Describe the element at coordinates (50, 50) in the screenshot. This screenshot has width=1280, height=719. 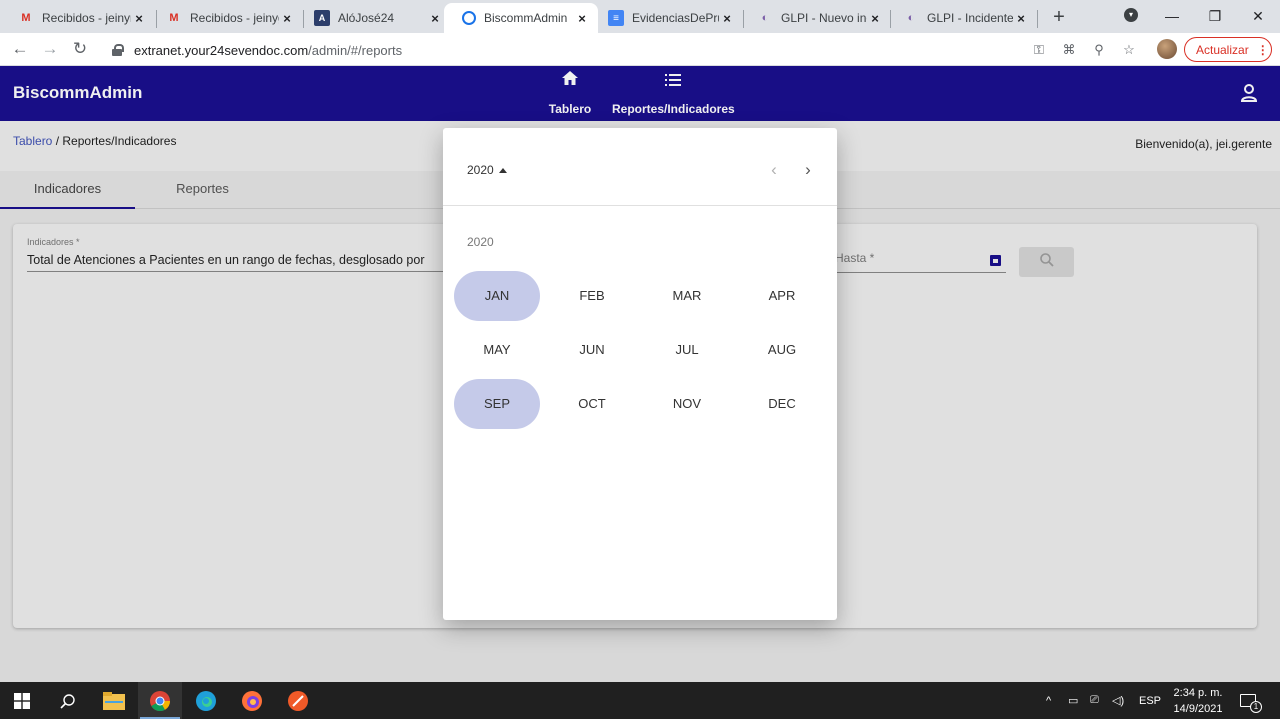
I see `forward-icon: →` at that location.